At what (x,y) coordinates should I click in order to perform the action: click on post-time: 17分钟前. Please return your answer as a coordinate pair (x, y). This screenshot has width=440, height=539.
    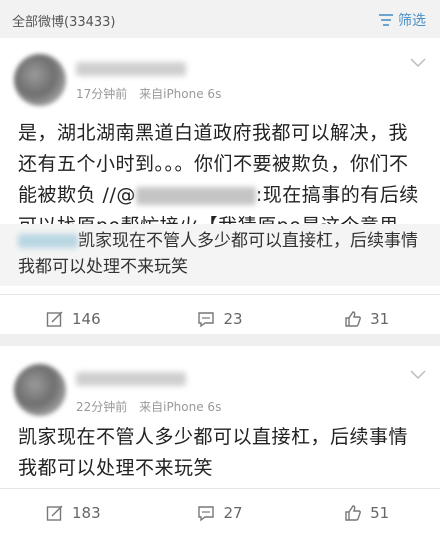
    Looking at the image, I should click on (102, 94).